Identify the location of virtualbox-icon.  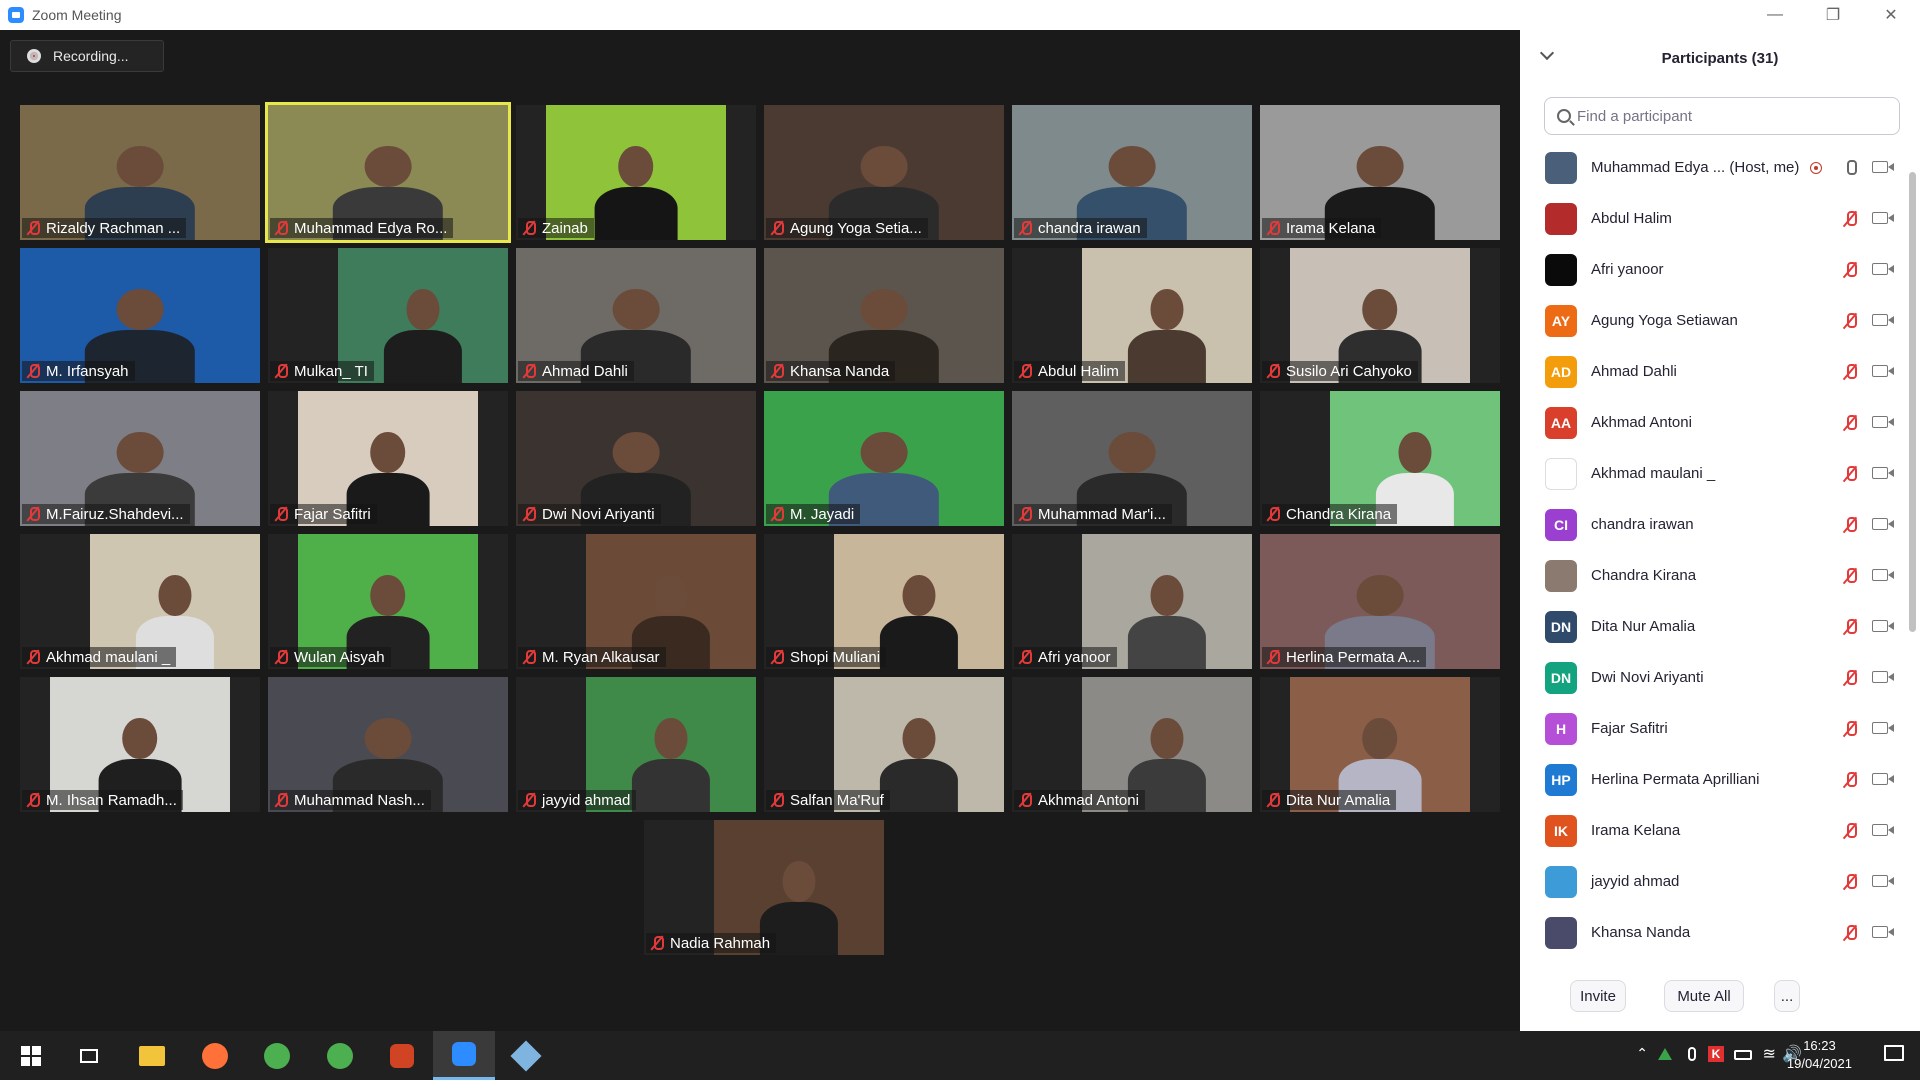
(526, 1055).